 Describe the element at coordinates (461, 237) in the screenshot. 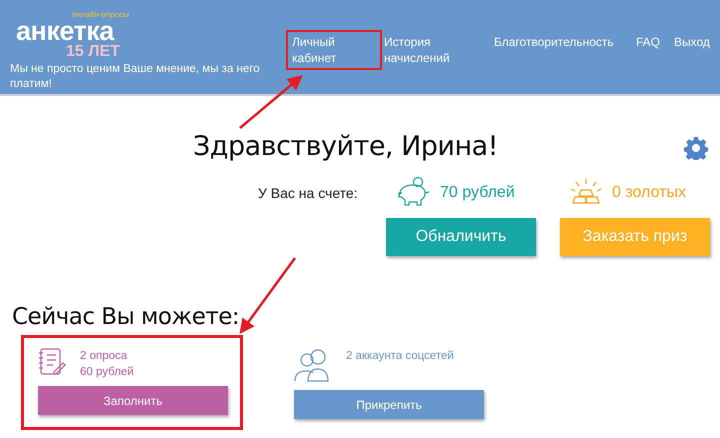

I see `cash-out-button: Обналичить` at that location.